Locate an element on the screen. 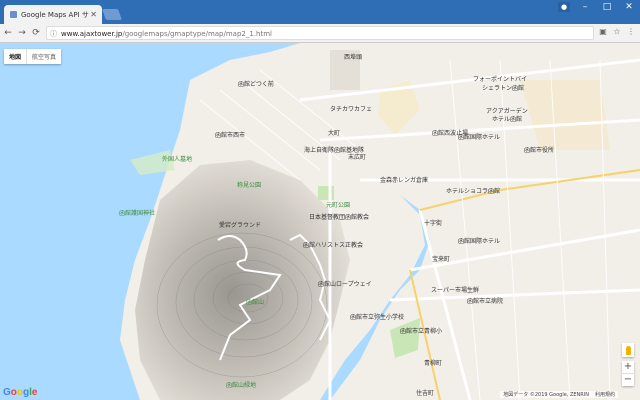  close-window-icon: ✕ is located at coordinates (629, 7).